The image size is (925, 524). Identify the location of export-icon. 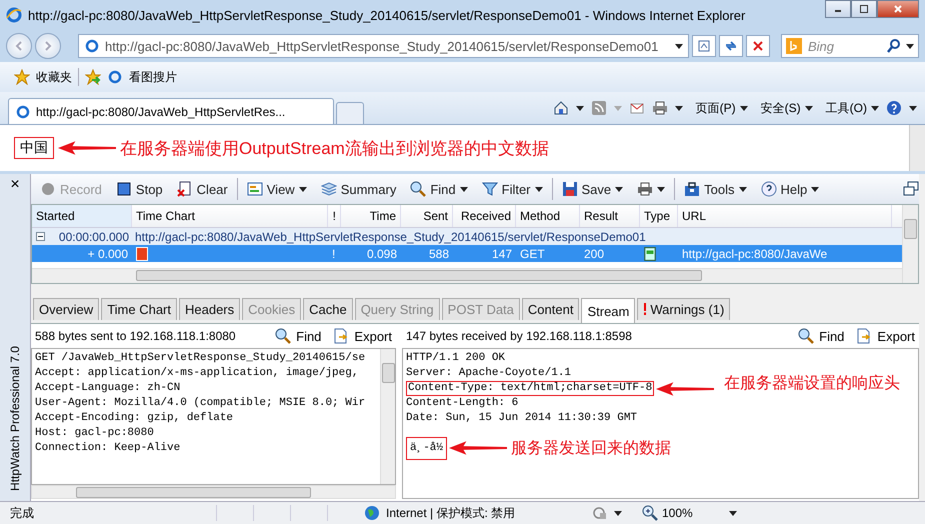
(341, 336).